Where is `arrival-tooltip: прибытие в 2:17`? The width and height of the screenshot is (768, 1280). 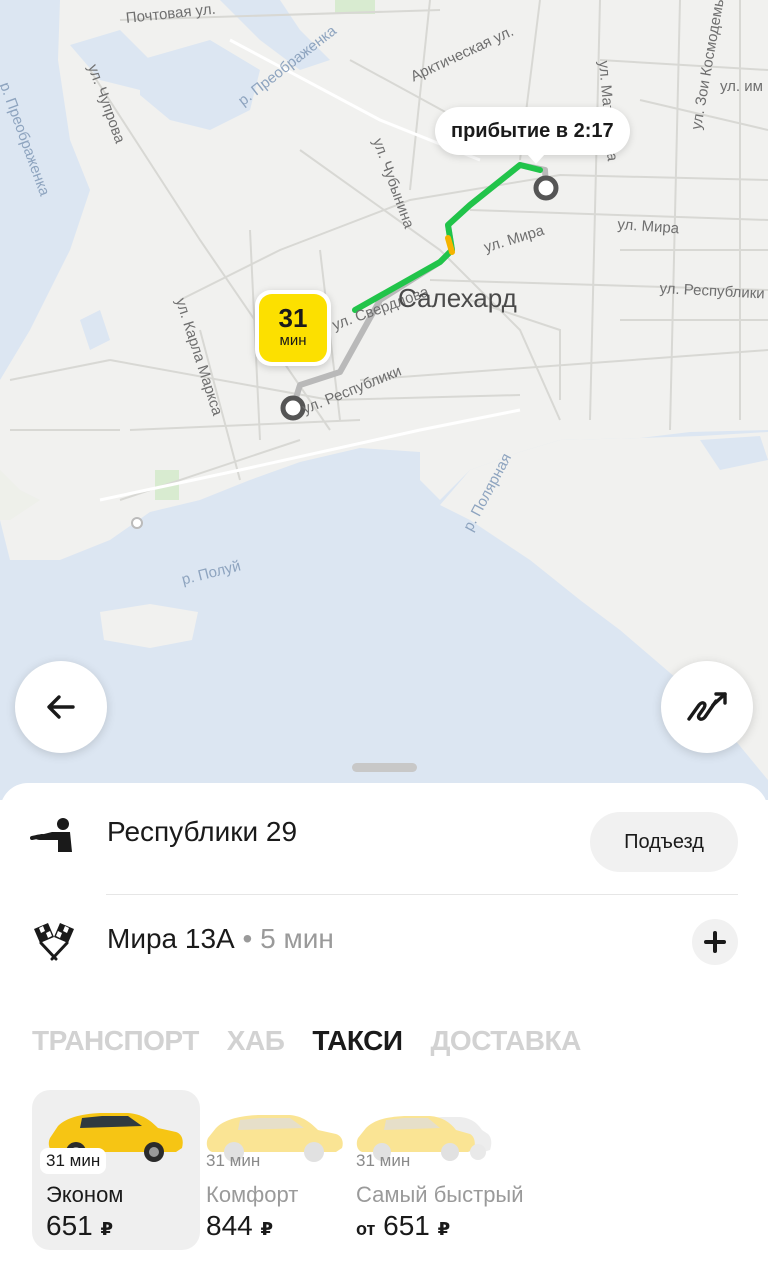
arrival-tooltip: прибытие в 2:17 is located at coordinates (532, 135).